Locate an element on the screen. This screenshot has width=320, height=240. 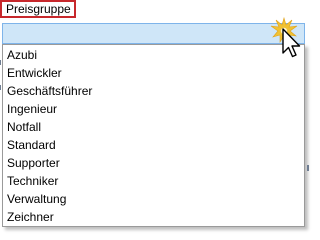
list-item: Supporter is located at coordinates (153, 163).